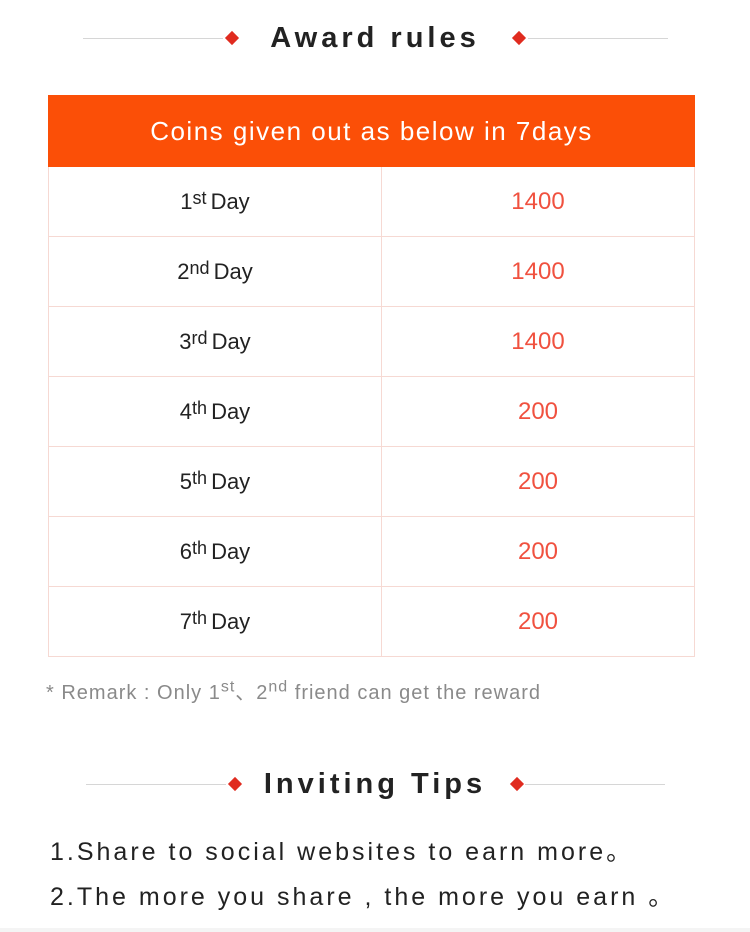 The height and width of the screenshot is (932, 750). What do you see at coordinates (186, 551) in the screenshot?
I see `day-number: 6` at bounding box center [186, 551].